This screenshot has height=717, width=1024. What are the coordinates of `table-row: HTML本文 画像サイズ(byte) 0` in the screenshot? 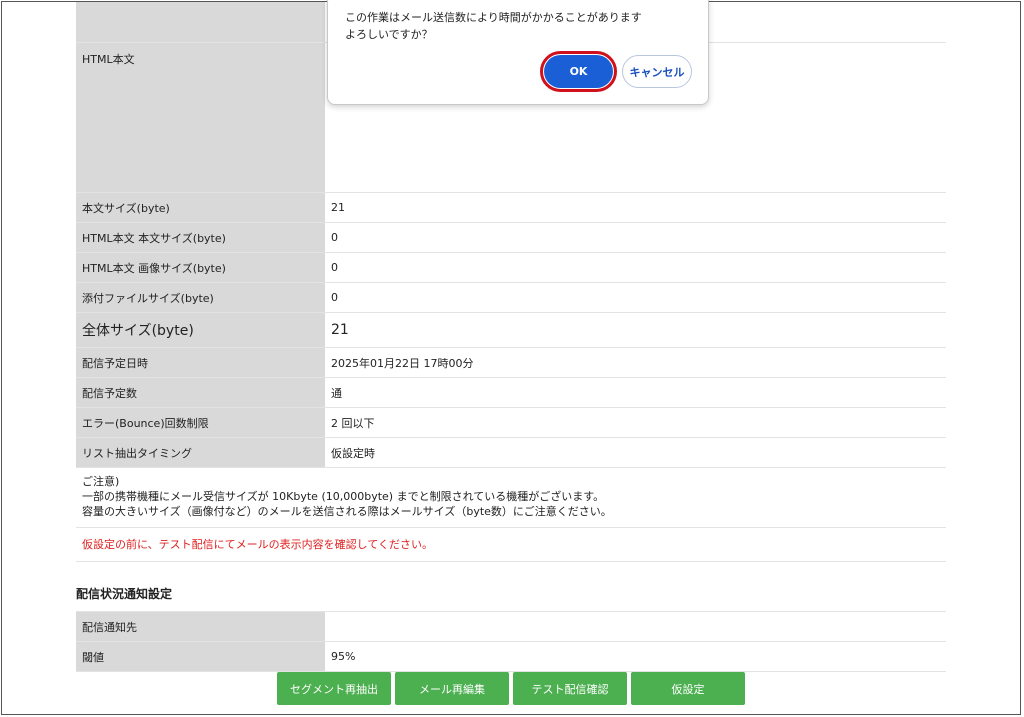 It's located at (511, 267).